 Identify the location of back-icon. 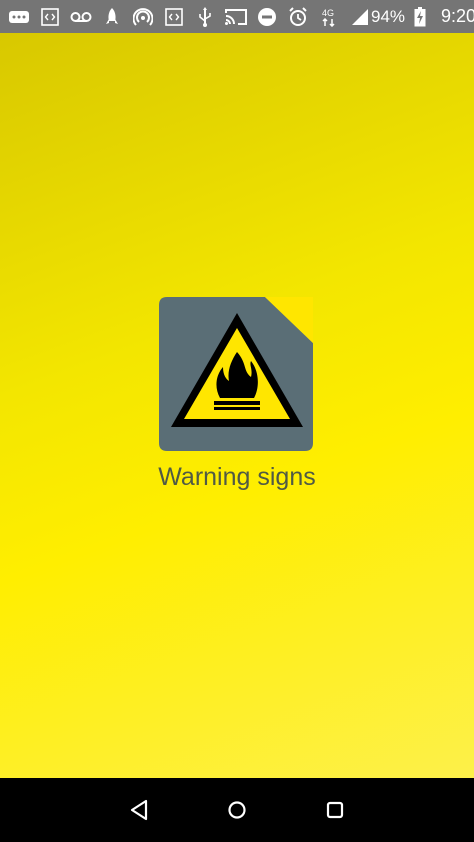
(139, 810).